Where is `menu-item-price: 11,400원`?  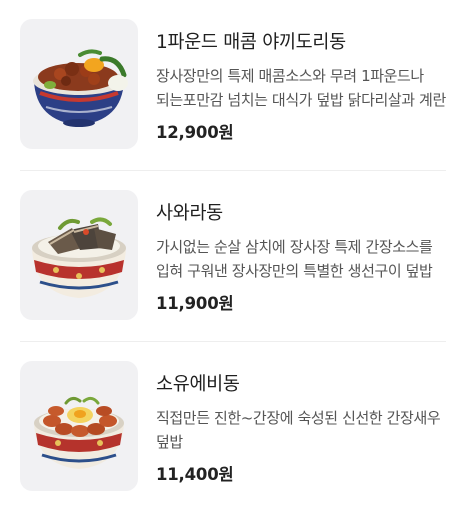
menu-item-price: 11,400원 is located at coordinates (195, 474).